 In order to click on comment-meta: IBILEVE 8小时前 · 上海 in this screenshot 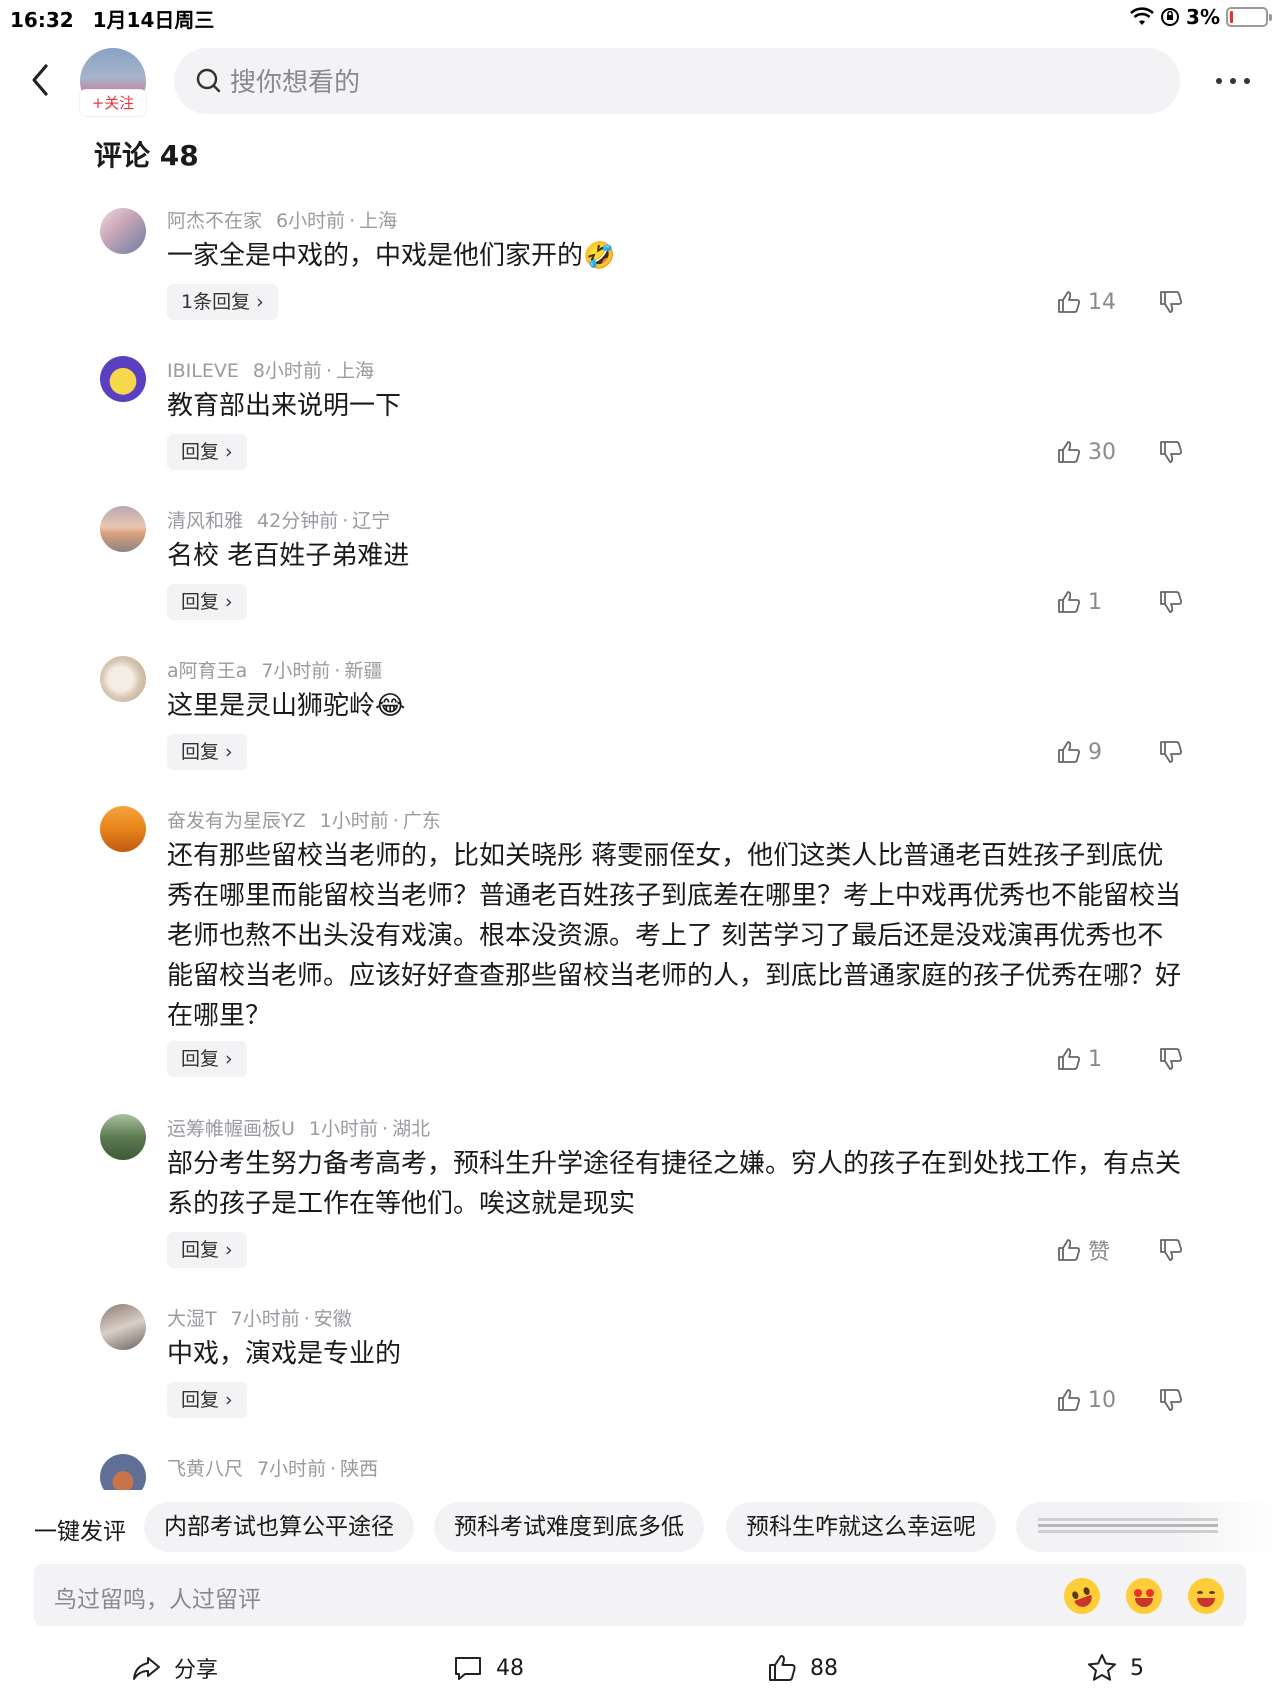, I will do `click(270, 371)`.